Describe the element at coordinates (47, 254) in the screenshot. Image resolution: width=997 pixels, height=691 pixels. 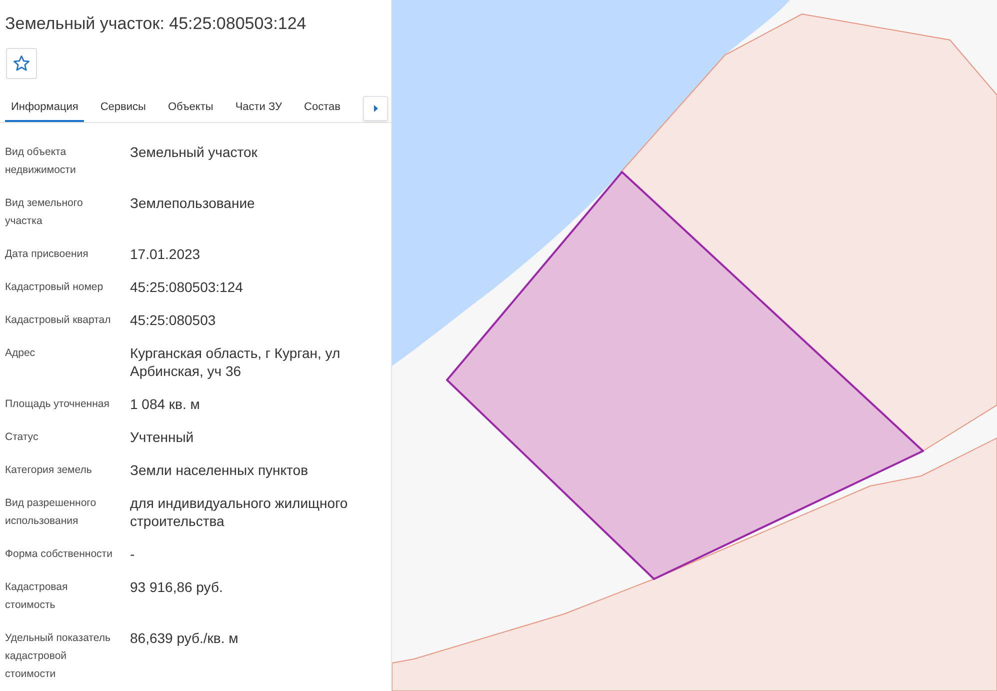
I see `property-label: Дата присвоения` at that location.